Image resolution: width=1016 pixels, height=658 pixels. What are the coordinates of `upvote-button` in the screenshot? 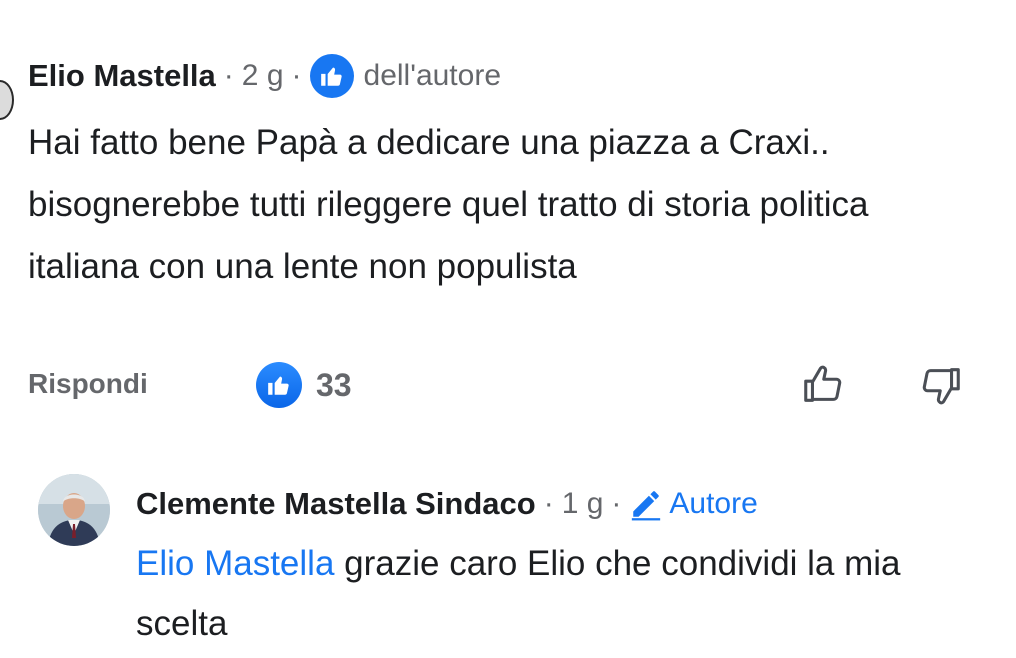 It's located at (823, 385).